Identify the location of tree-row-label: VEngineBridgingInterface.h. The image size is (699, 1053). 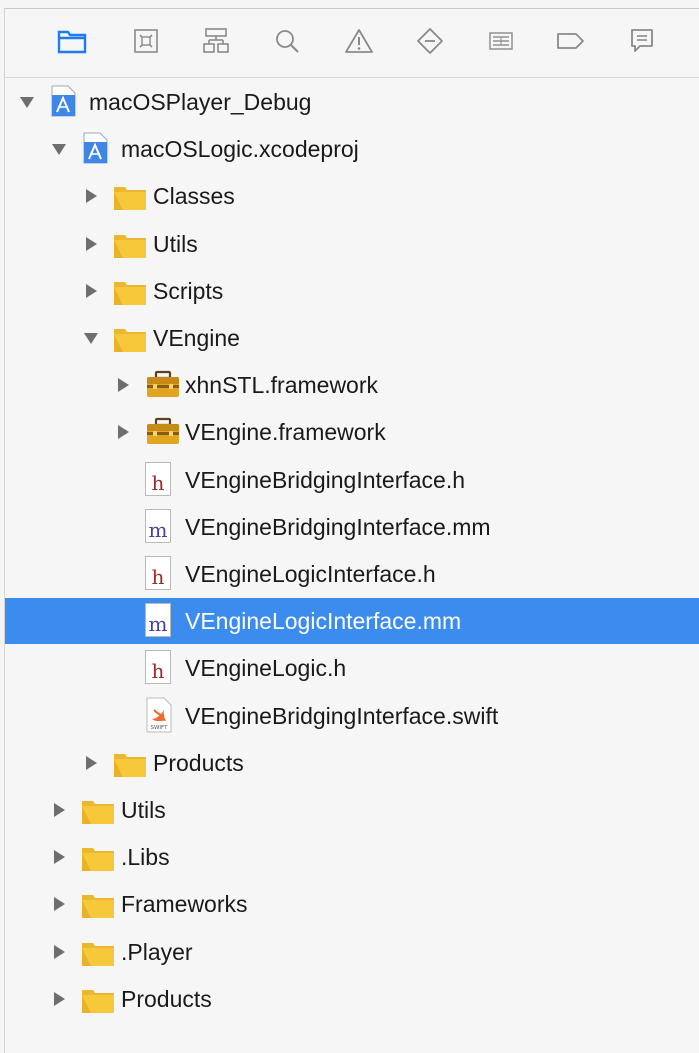
(325, 479).